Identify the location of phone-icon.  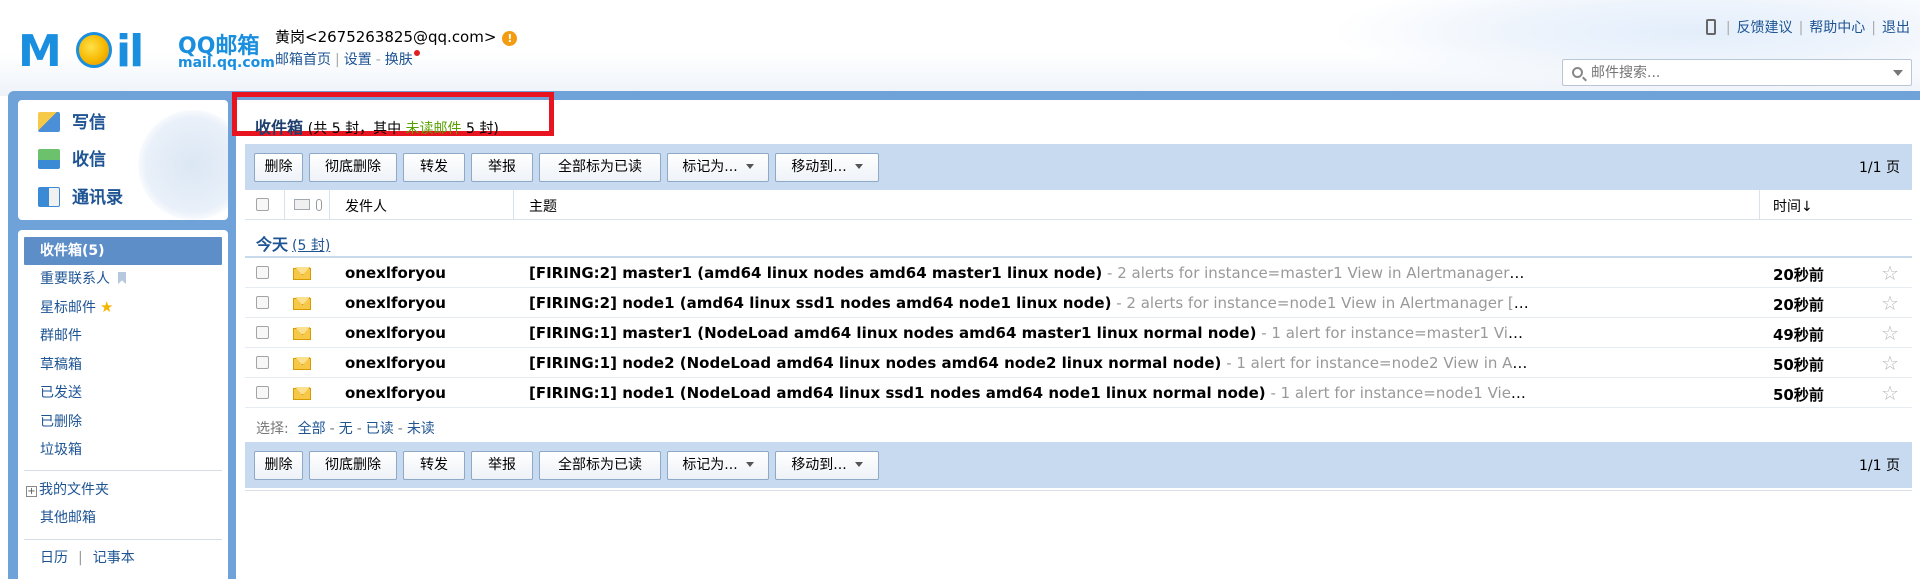
(1710, 27).